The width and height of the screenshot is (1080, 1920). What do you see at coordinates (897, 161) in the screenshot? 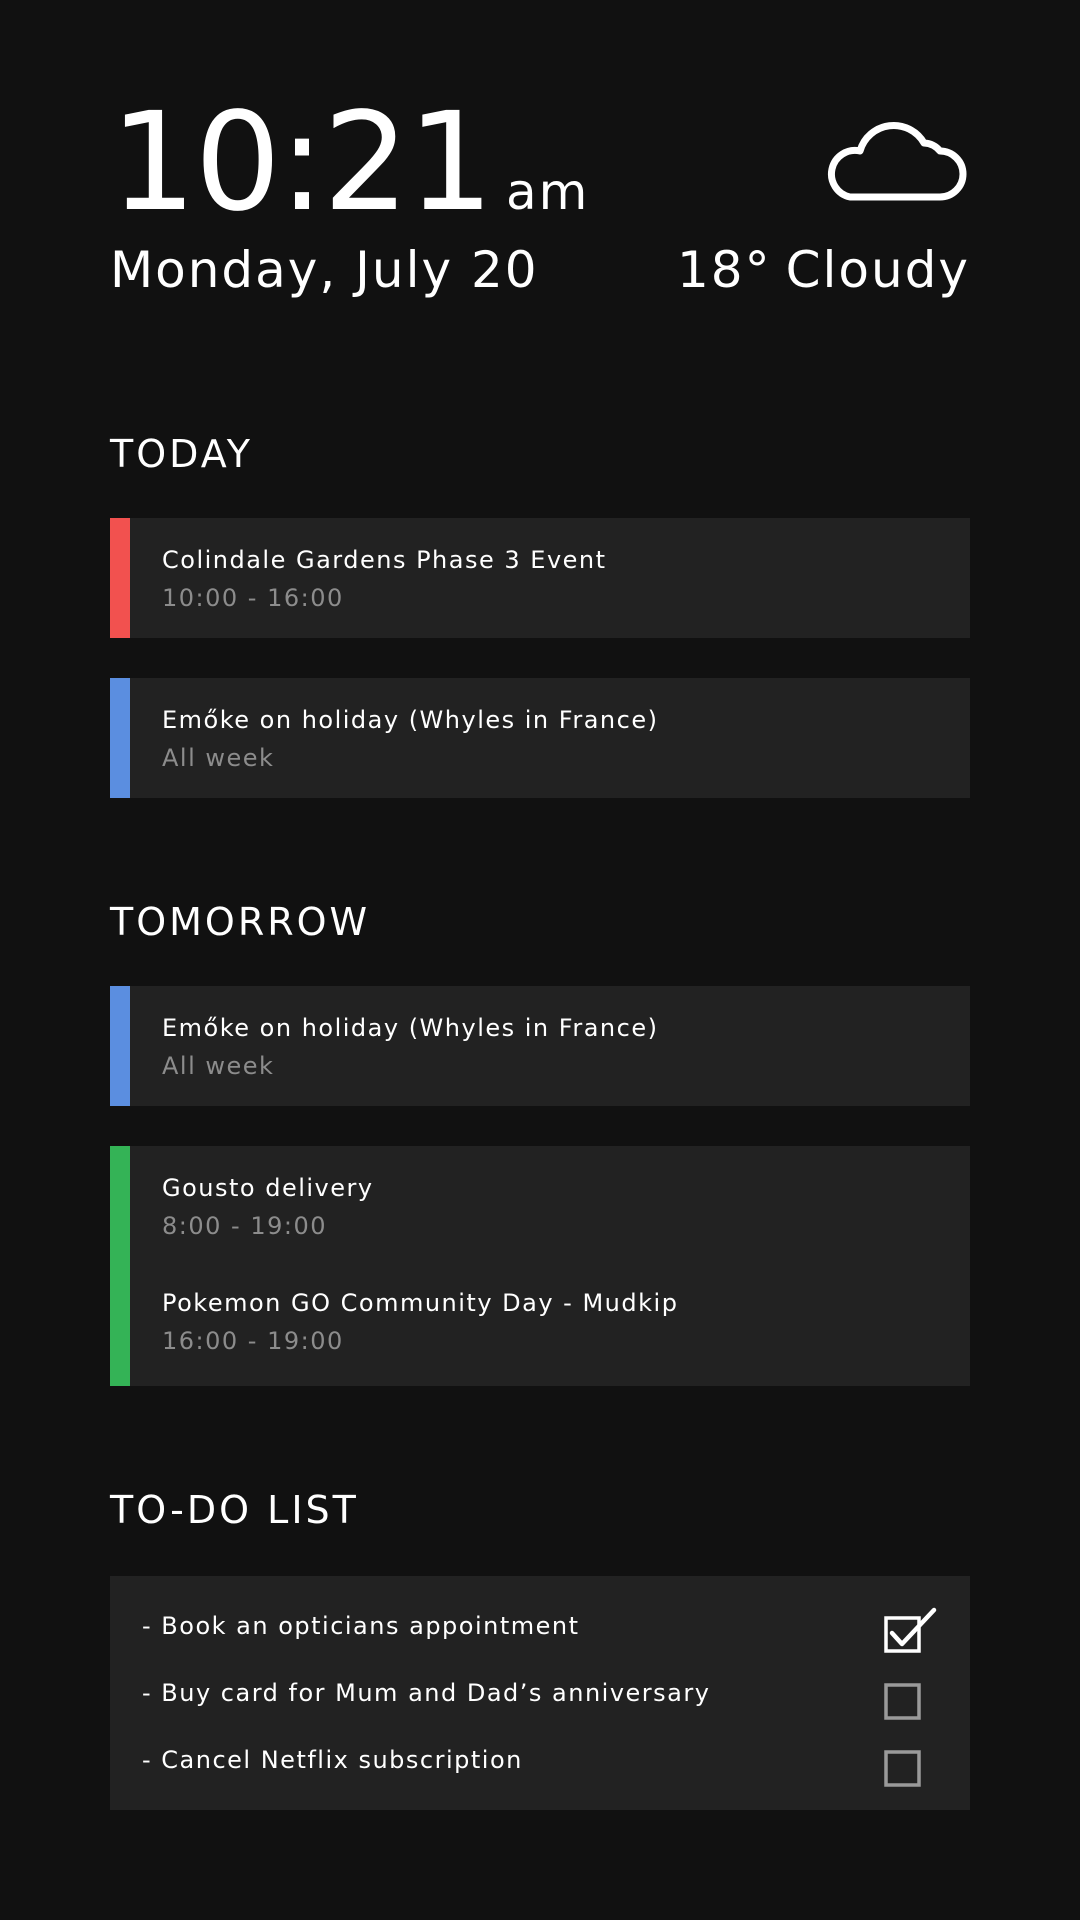
I see `cloud-icon` at bounding box center [897, 161].